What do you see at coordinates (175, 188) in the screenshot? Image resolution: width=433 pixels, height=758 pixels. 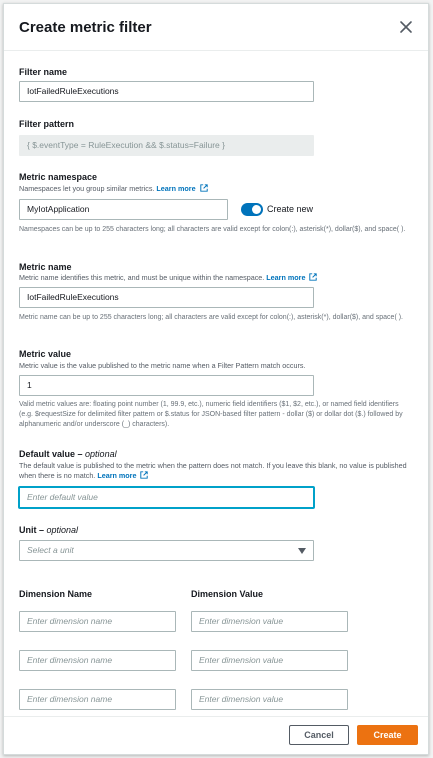 I see `metric-namespace-learn-more-link: Learn more` at bounding box center [175, 188].